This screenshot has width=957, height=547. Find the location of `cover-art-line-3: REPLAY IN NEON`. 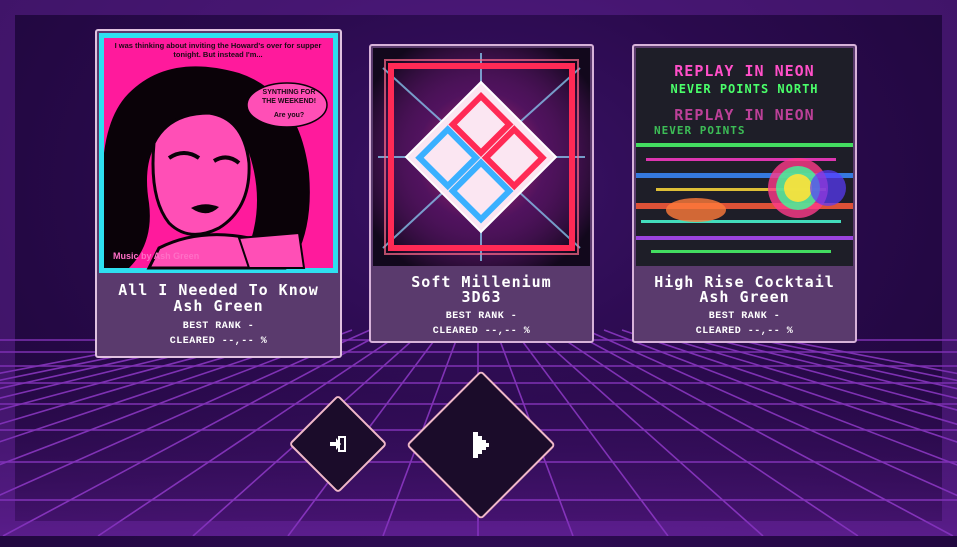

cover-art-line-3: REPLAY IN NEON is located at coordinates (744, 115).